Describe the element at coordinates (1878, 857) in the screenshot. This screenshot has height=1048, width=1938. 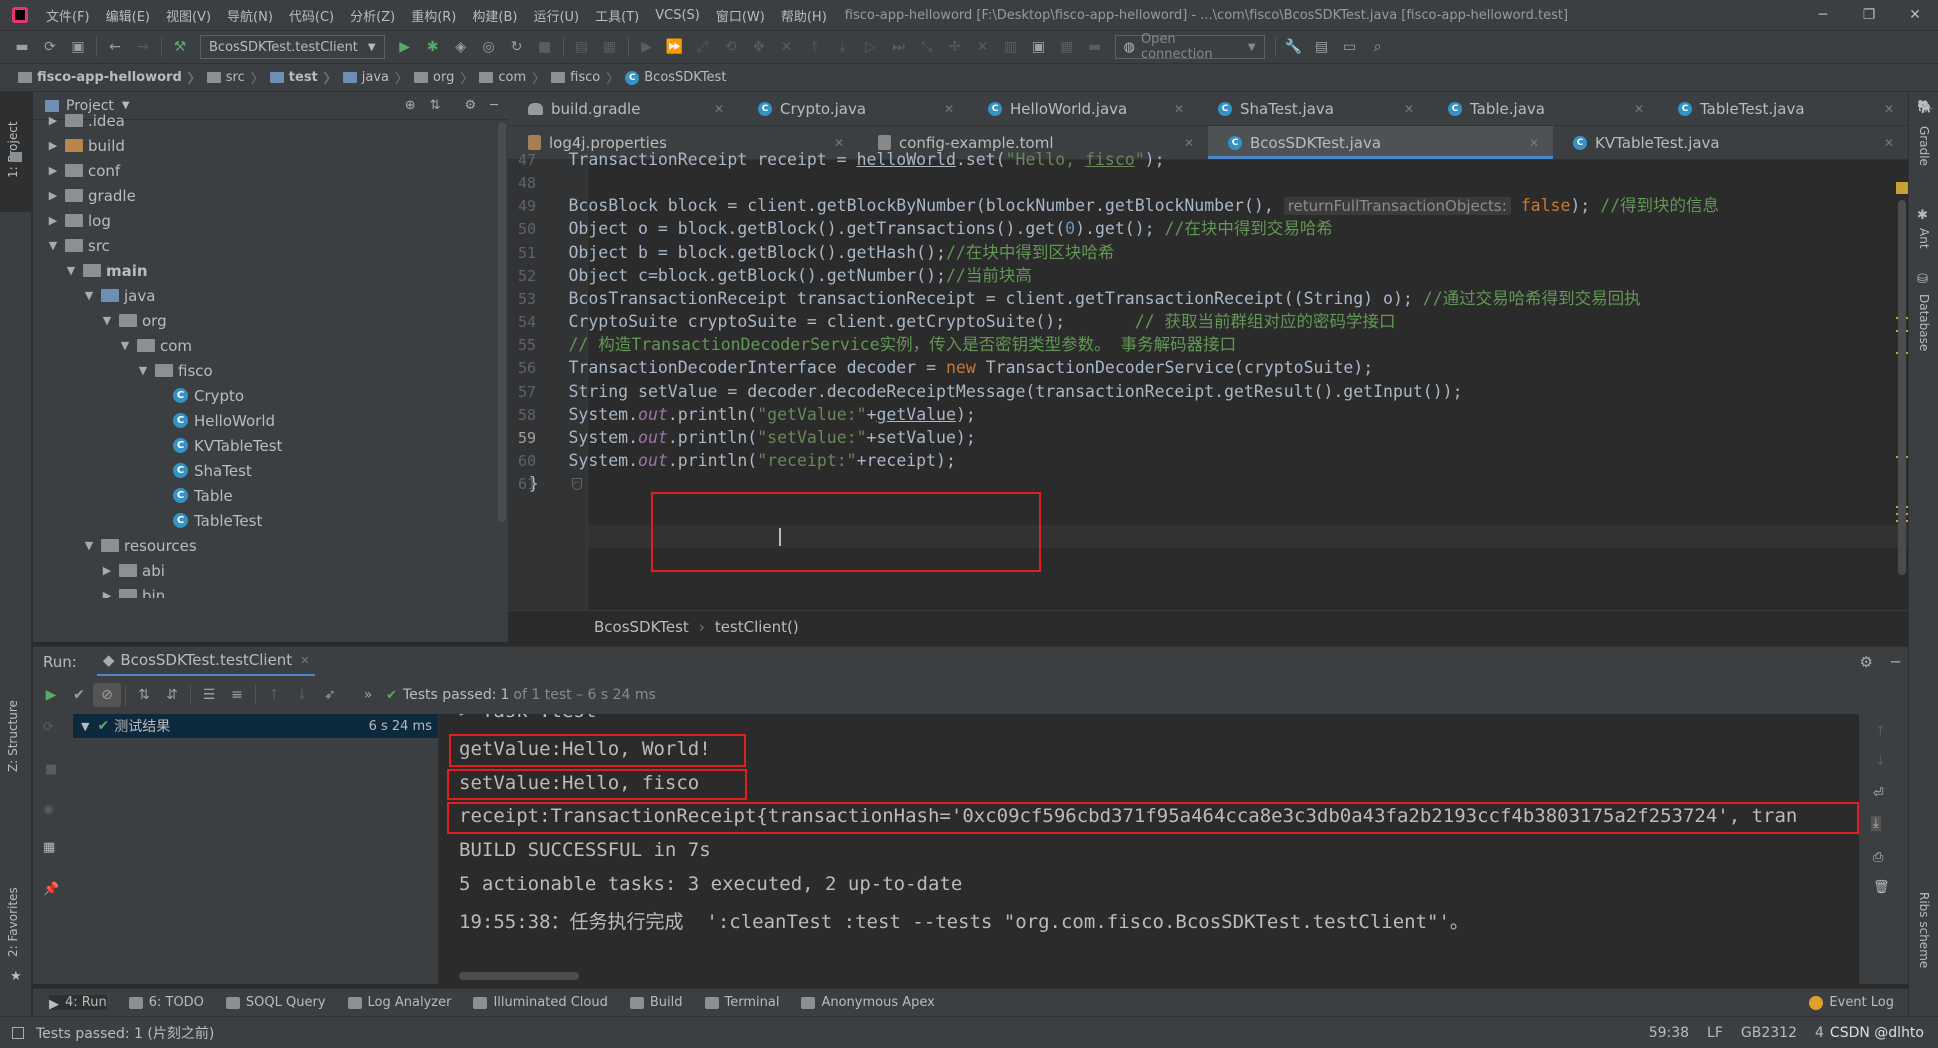
I see `print-icon: ⎙` at that location.